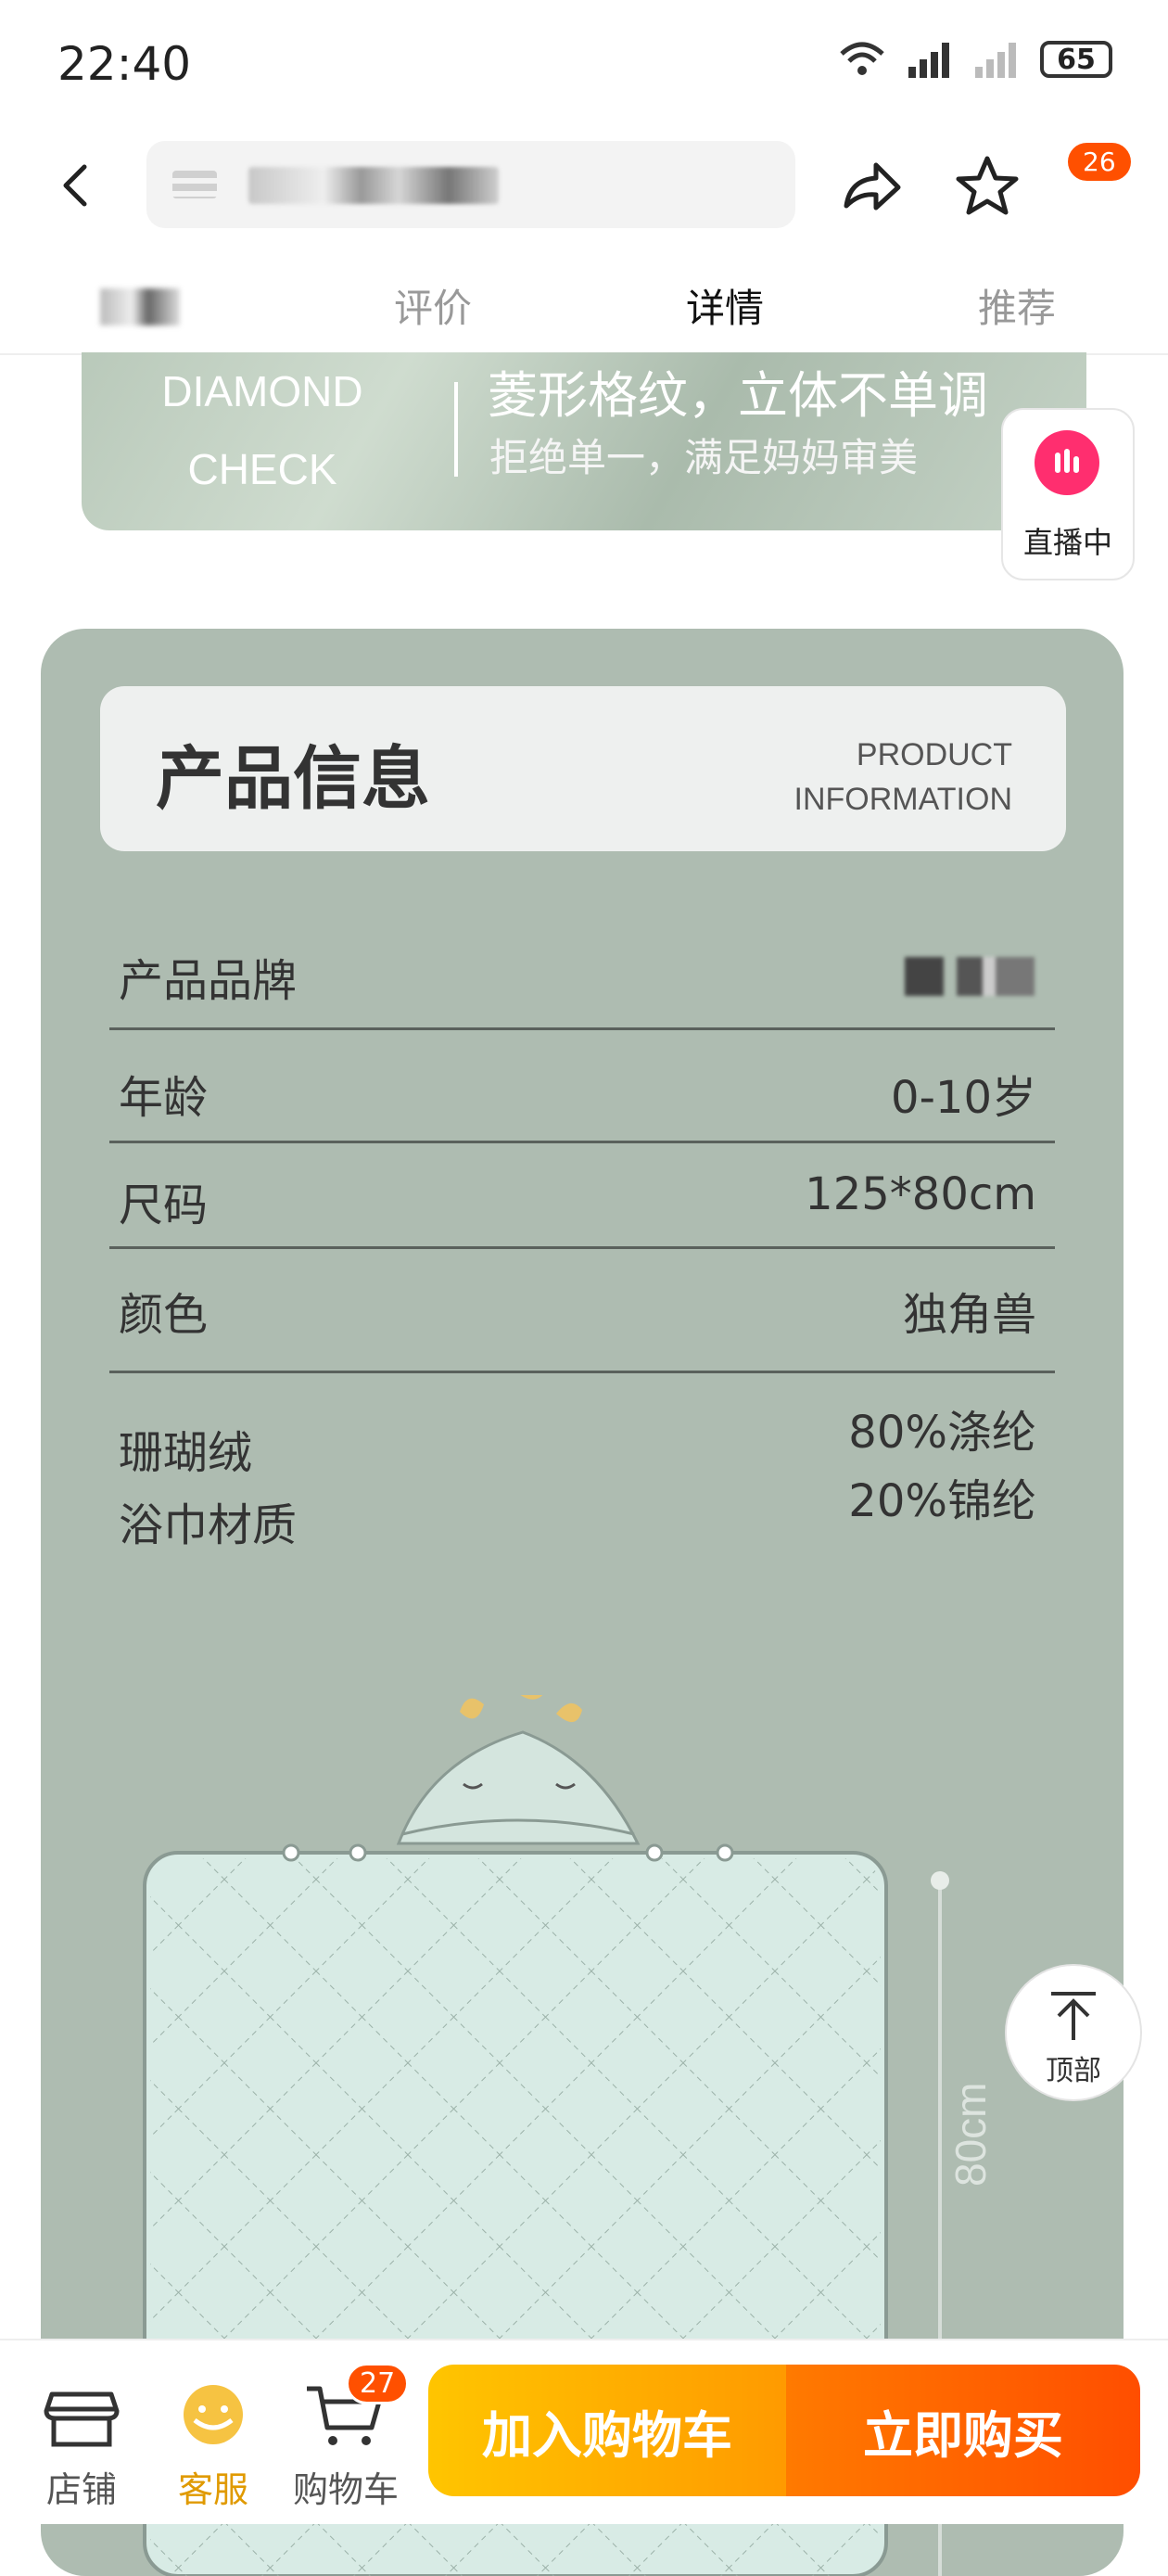  I want to click on clock: 22:40, so click(124, 64).